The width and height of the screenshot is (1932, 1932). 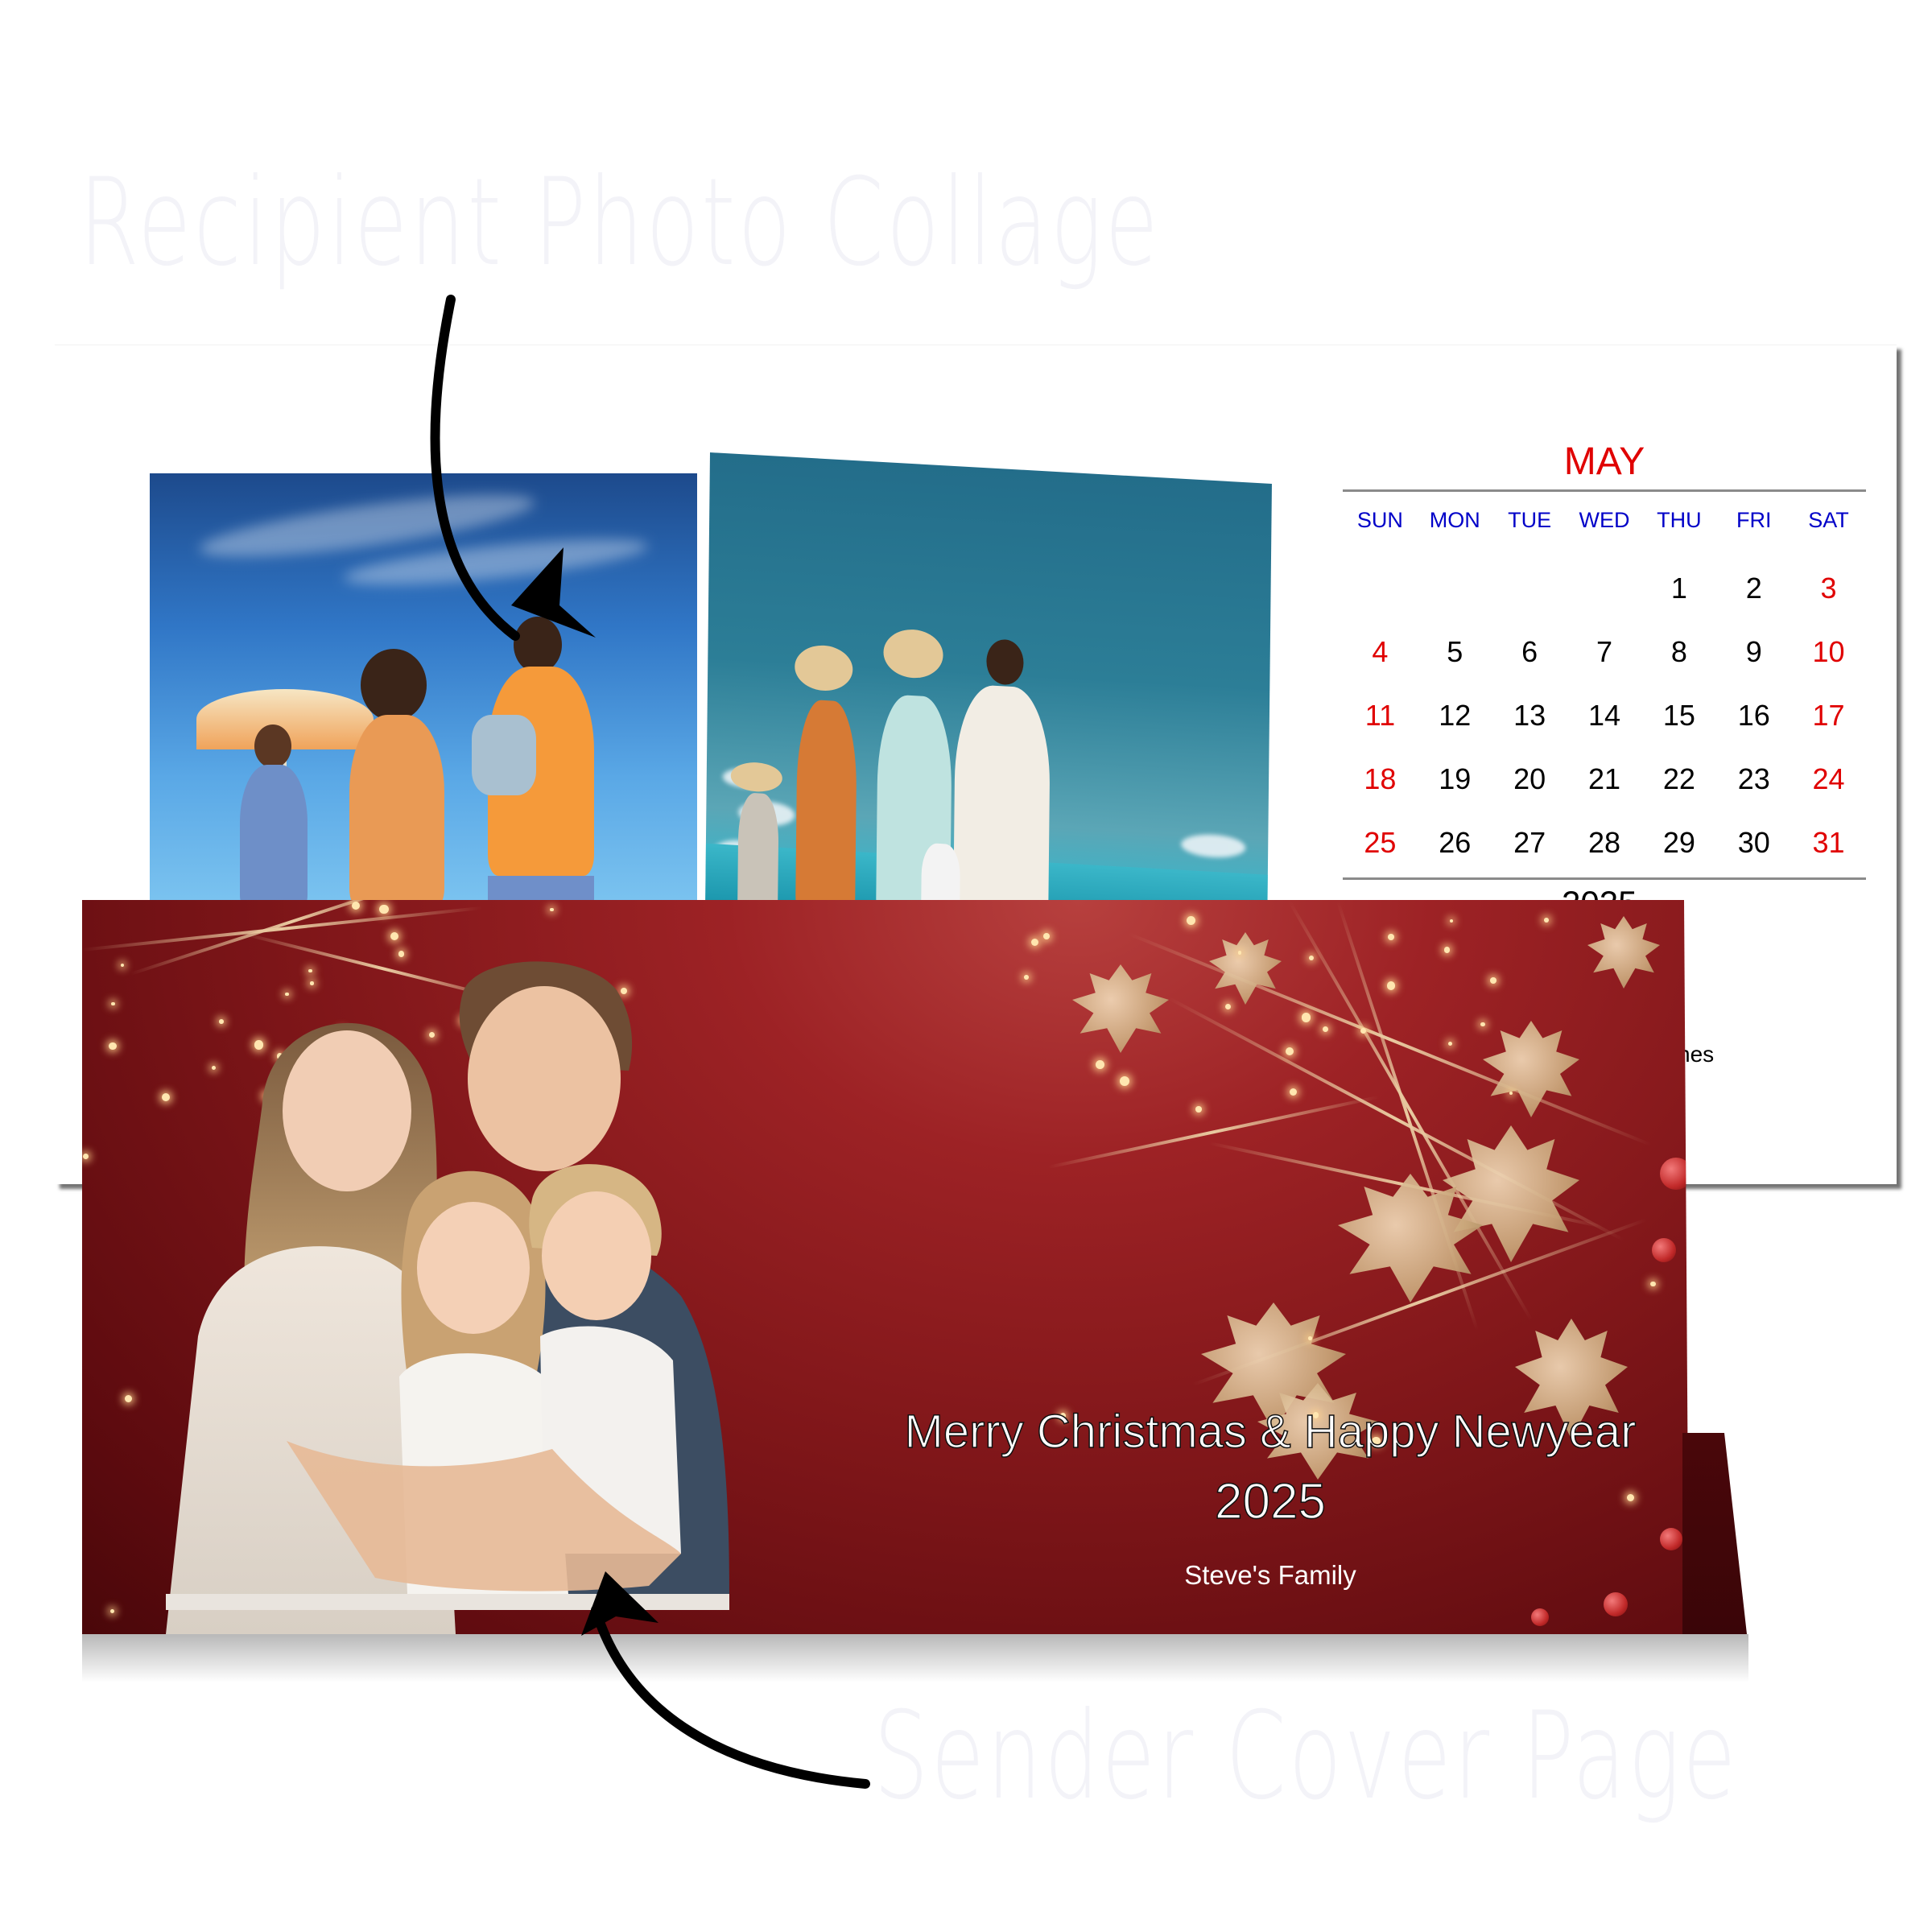 What do you see at coordinates (1455, 715) in the screenshot?
I see `day-cell: 12` at bounding box center [1455, 715].